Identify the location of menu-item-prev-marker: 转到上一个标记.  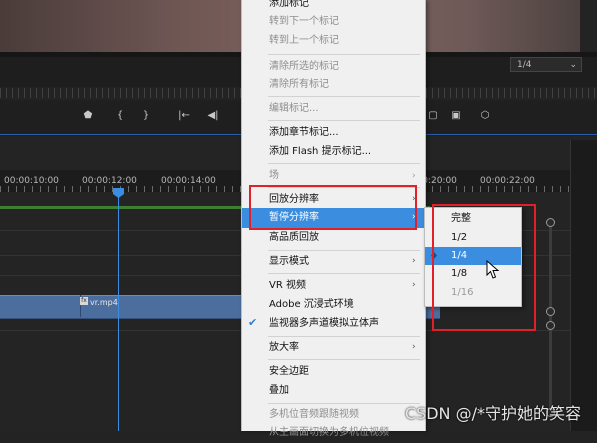
(304, 41).